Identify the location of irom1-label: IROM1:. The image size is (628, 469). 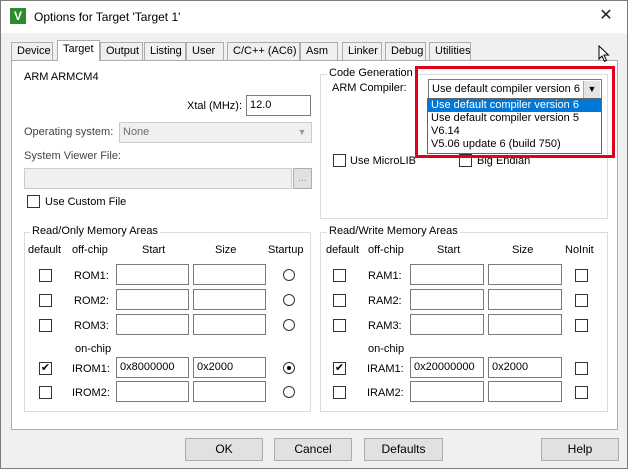
(91, 369).